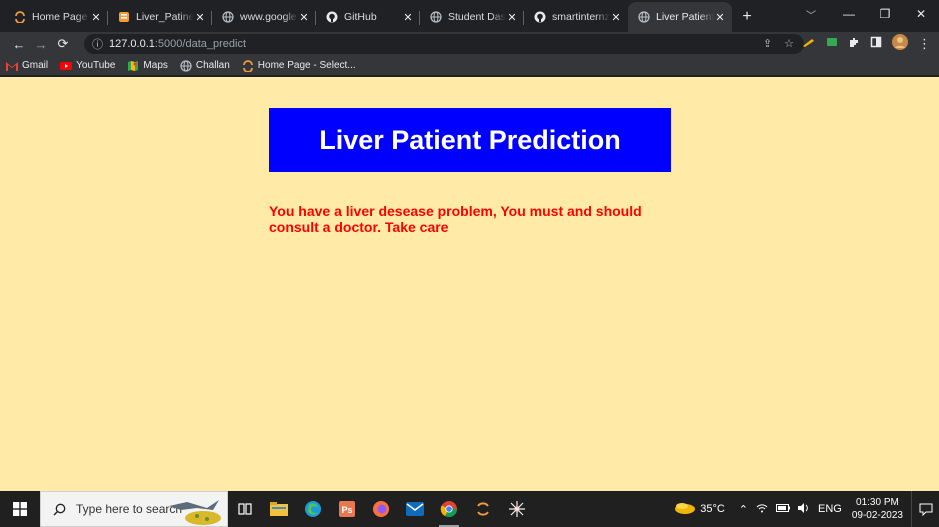 This screenshot has height=527, width=939. Describe the element at coordinates (830, 509) in the screenshot. I see `input-language: ENG` at that location.